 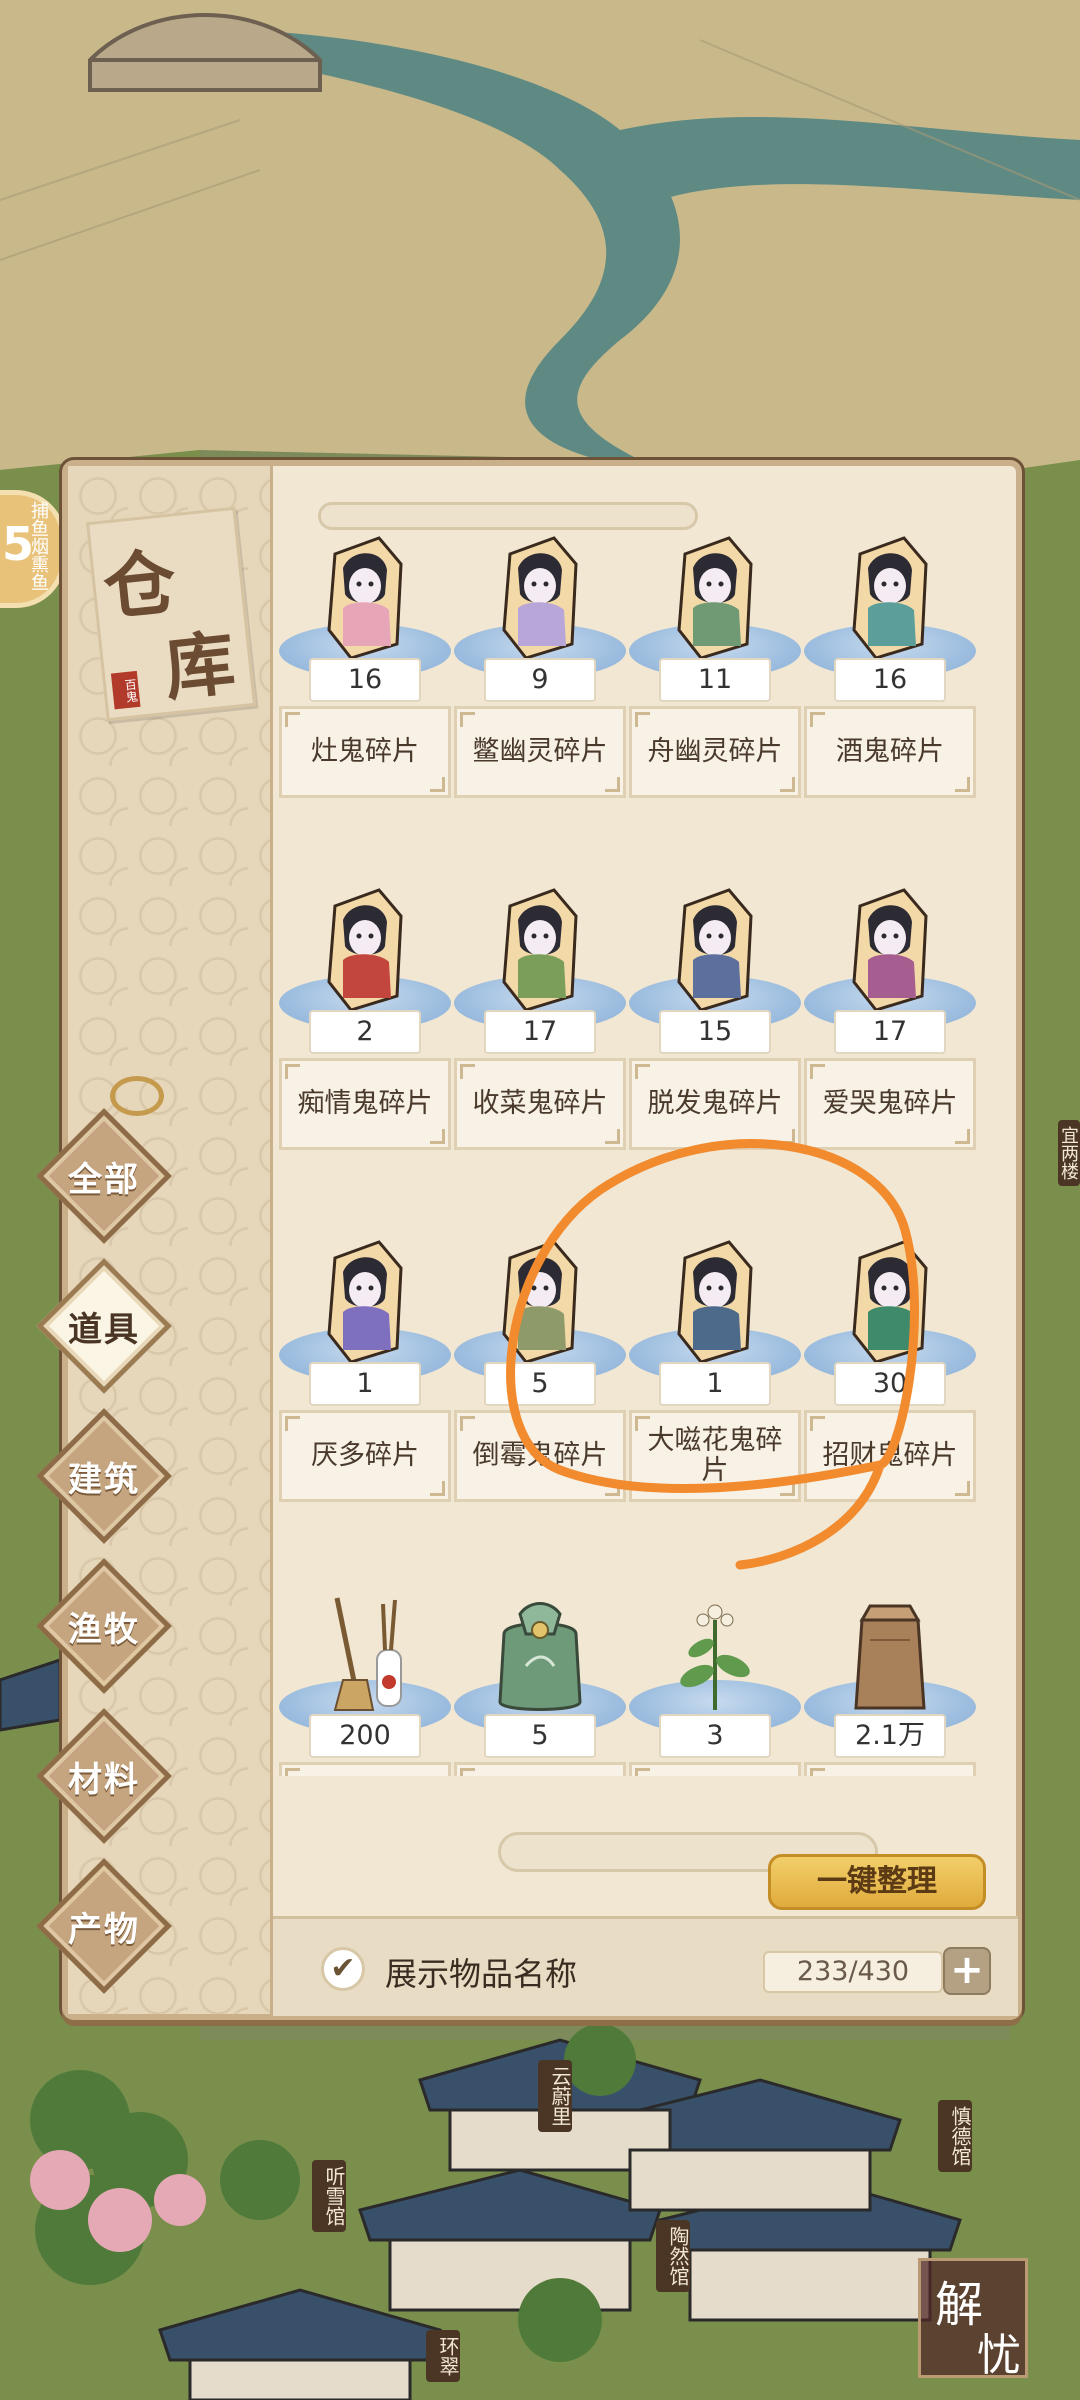 I want to click on item-count: 3, so click(x=715, y=1736).